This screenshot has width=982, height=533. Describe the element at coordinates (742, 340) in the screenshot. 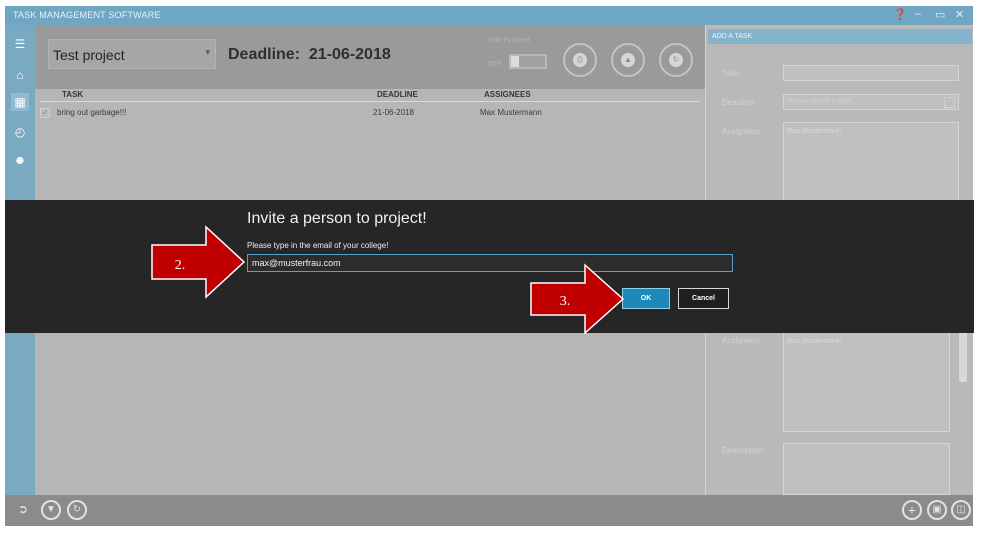

I see `assignees-field-label-2: Assignees:` at that location.